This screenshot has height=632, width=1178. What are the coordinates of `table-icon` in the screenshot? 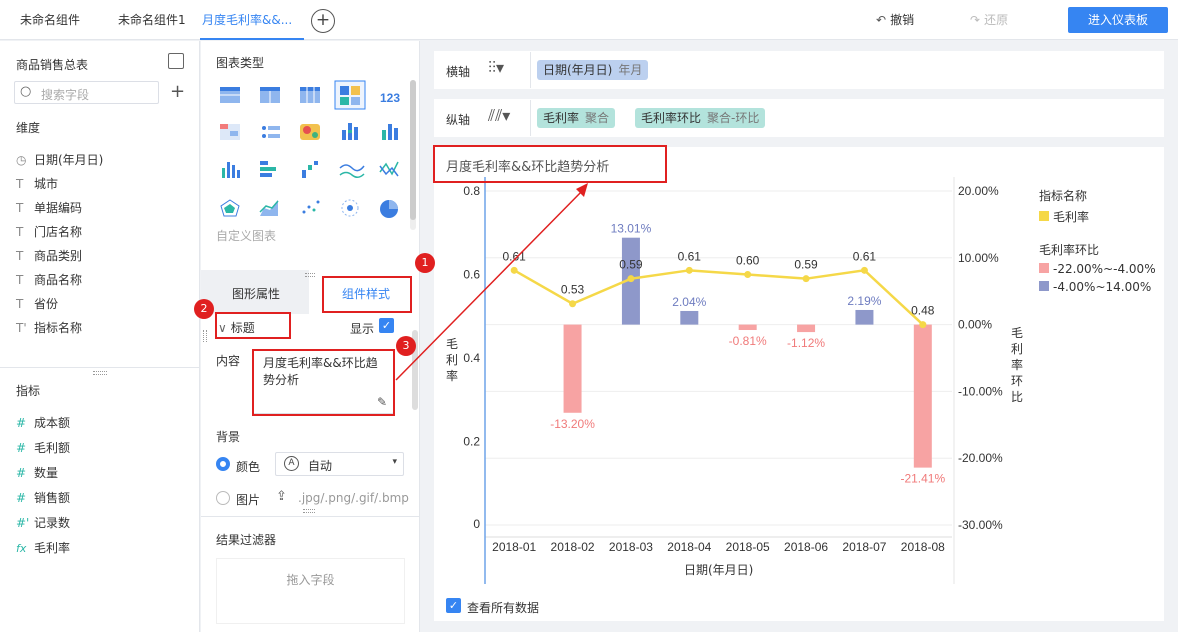 It's located at (230, 95).